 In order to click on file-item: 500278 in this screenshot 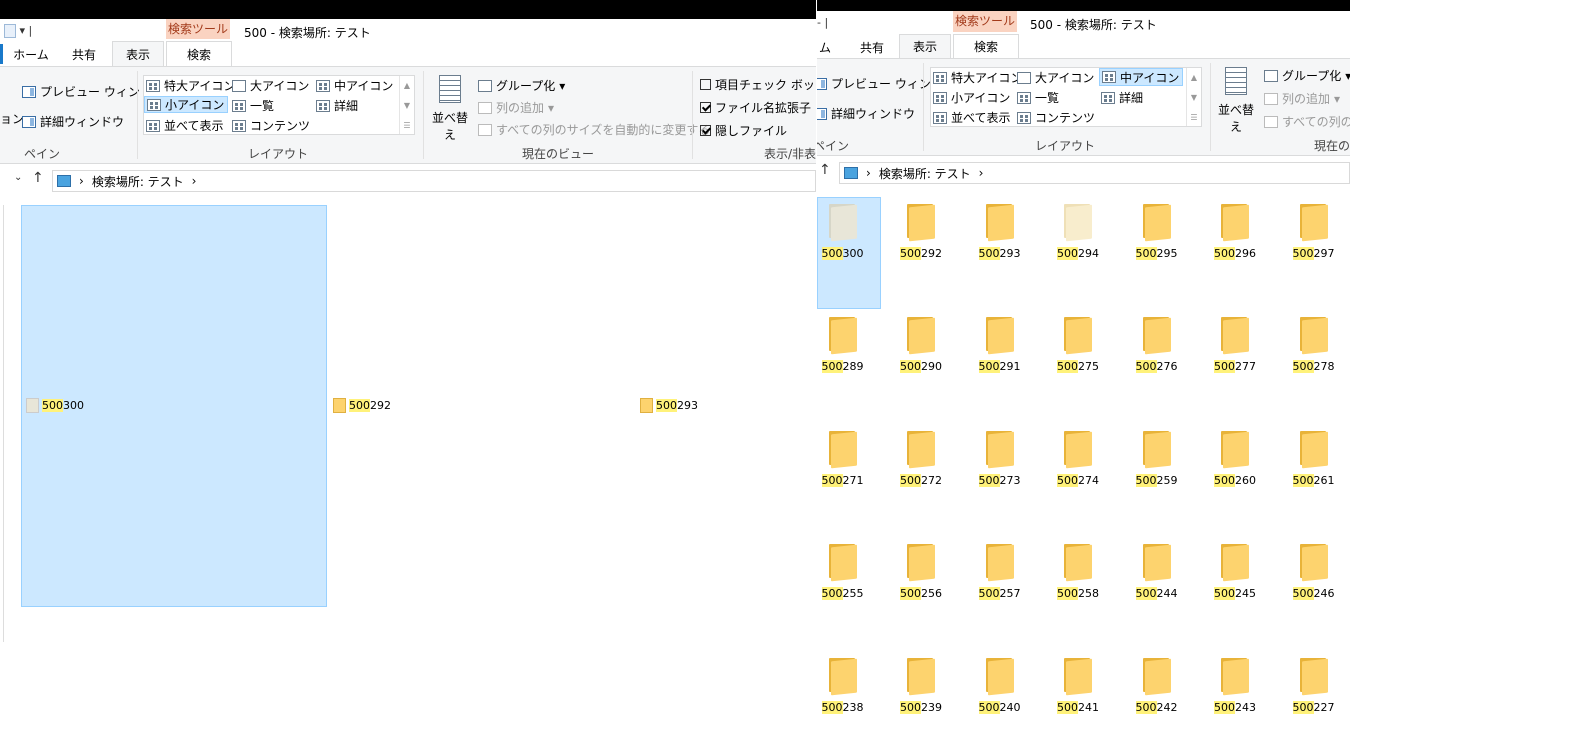, I will do `click(1312, 344)`.